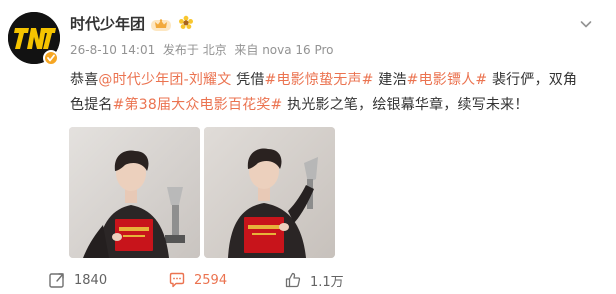 This screenshot has height=294, width=616. What do you see at coordinates (161, 24) in the screenshot?
I see `crown-badge-icon` at bounding box center [161, 24].